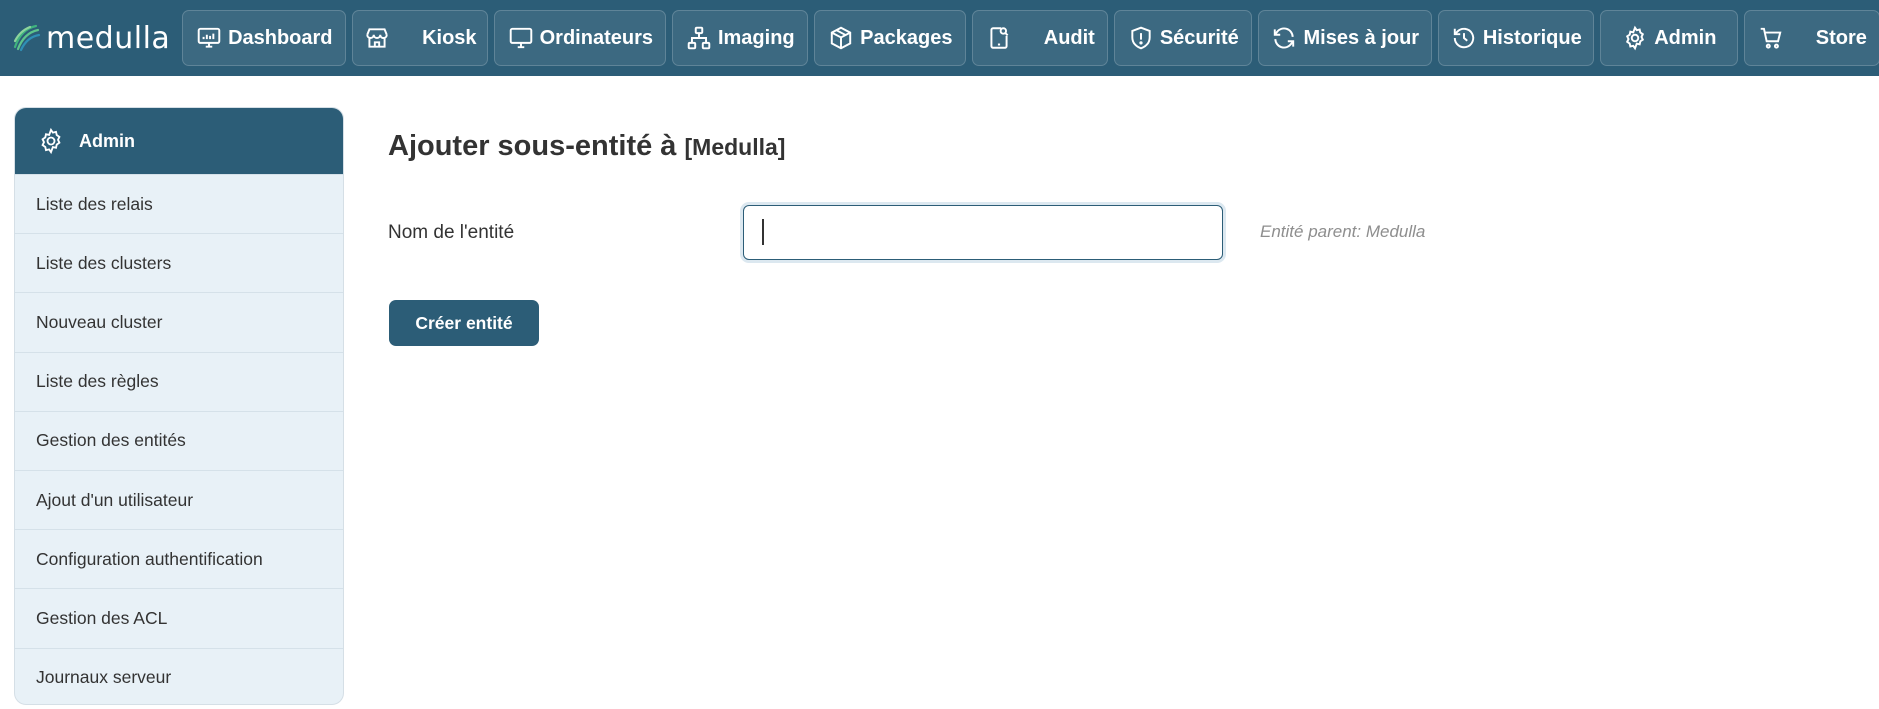 The width and height of the screenshot is (1879, 709). What do you see at coordinates (520, 38) in the screenshot?
I see `monitor-icon` at bounding box center [520, 38].